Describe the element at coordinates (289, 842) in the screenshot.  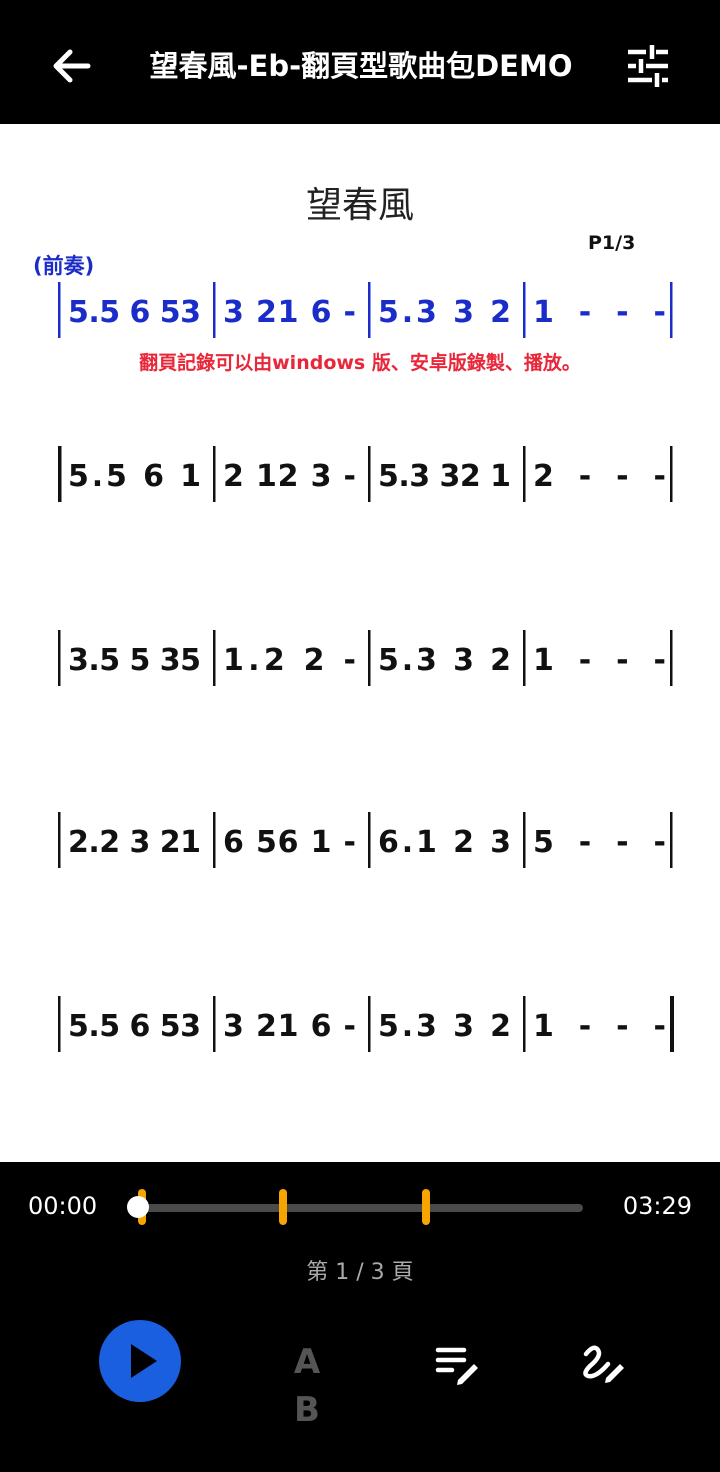
I see `measure: 6 56 1 -` at that location.